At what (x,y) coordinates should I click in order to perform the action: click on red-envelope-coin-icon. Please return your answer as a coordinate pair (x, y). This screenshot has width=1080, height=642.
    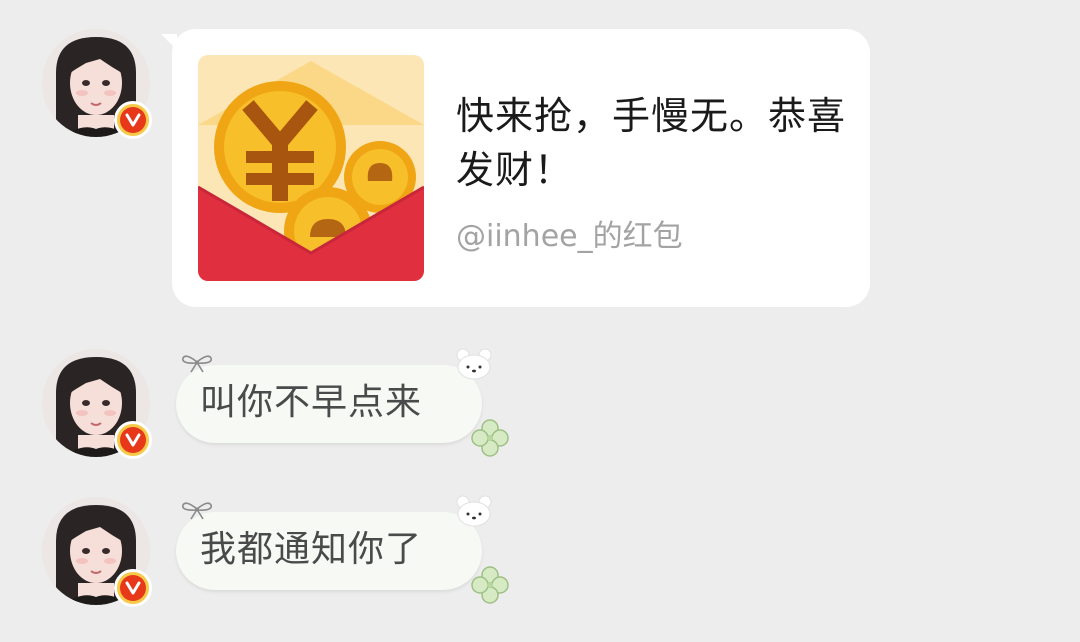
    Looking at the image, I should click on (311, 168).